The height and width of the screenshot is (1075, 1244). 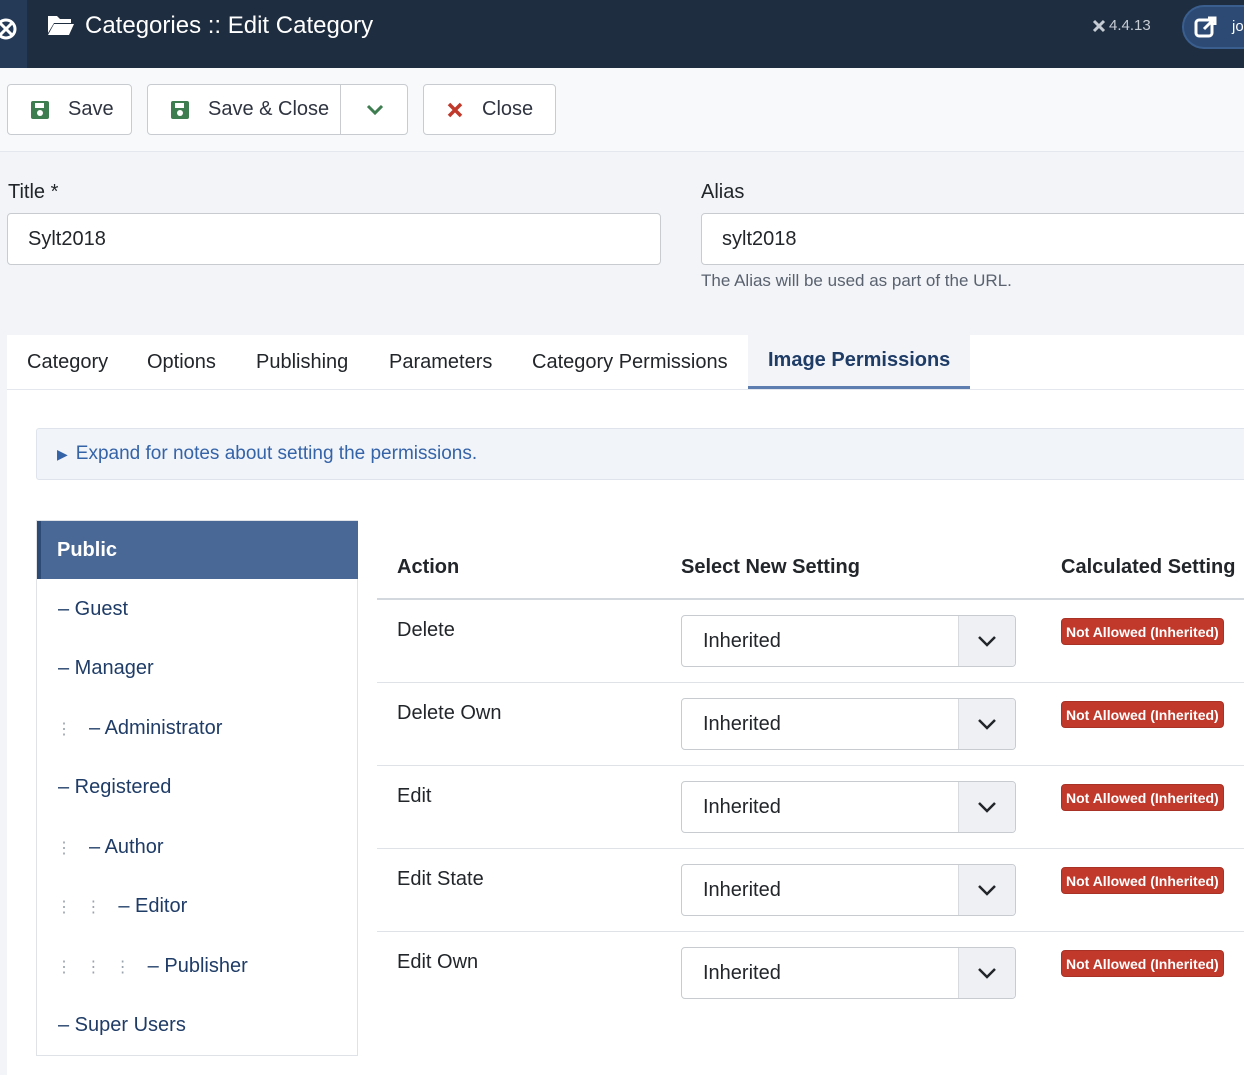 What do you see at coordinates (630, 362) in the screenshot?
I see `tab-category-permissions: Category Permissions` at bounding box center [630, 362].